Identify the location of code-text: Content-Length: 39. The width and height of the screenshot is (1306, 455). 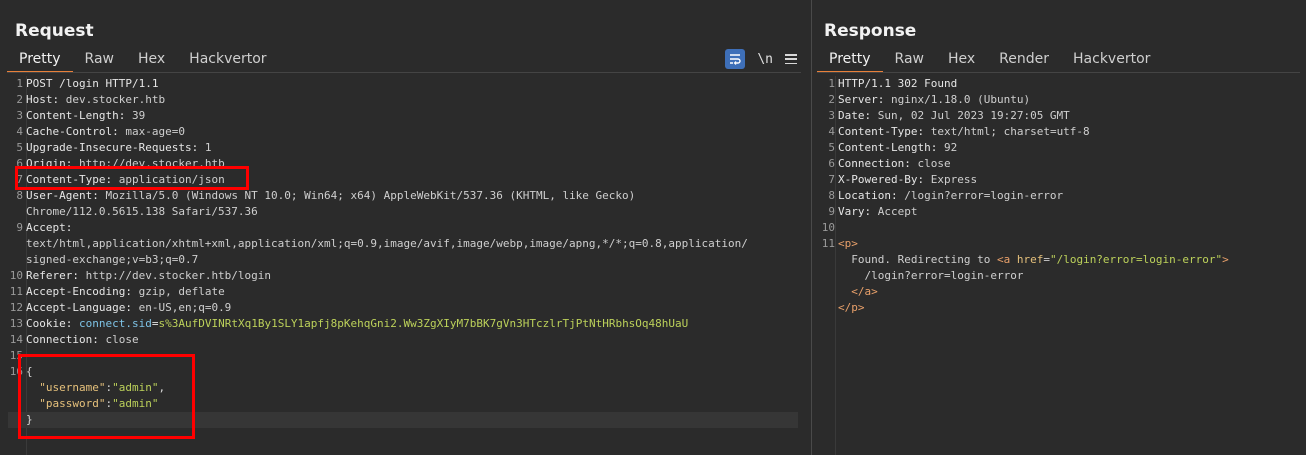
(85, 116).